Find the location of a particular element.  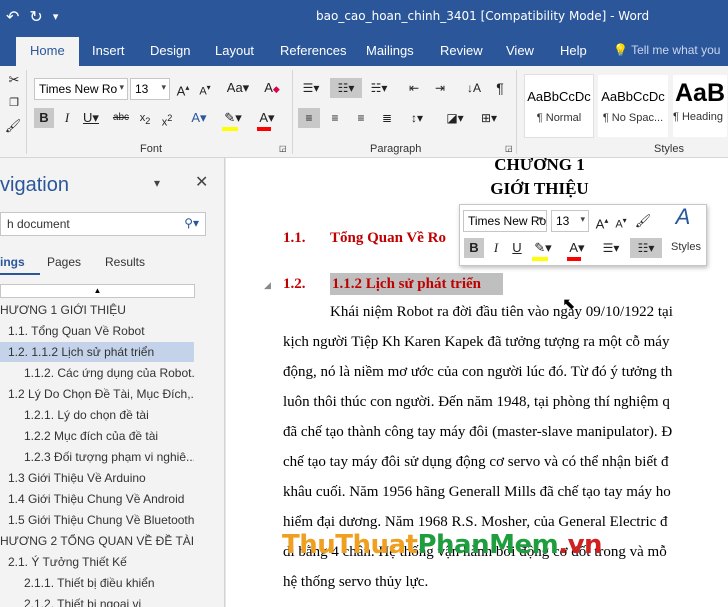

tab-insert: Insert is located at coordinates (108, 50).